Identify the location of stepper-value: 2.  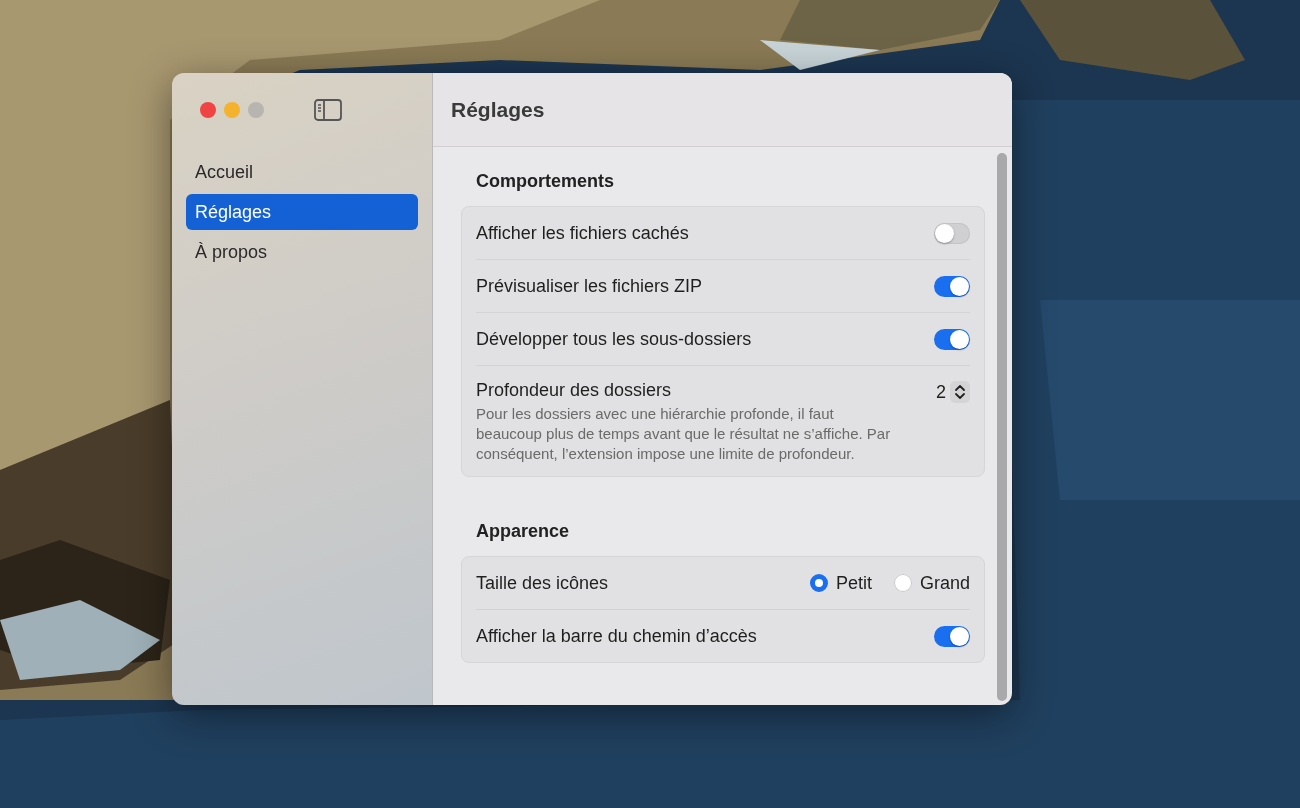
(941, 392).